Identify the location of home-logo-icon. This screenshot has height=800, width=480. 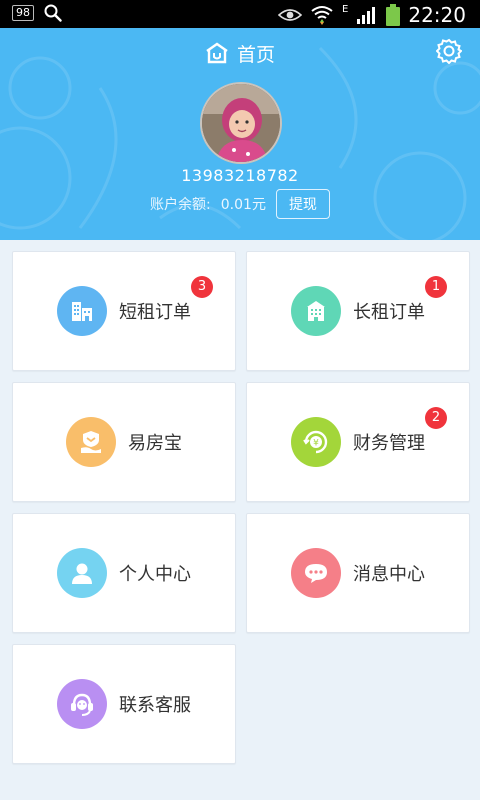
(217, 53).